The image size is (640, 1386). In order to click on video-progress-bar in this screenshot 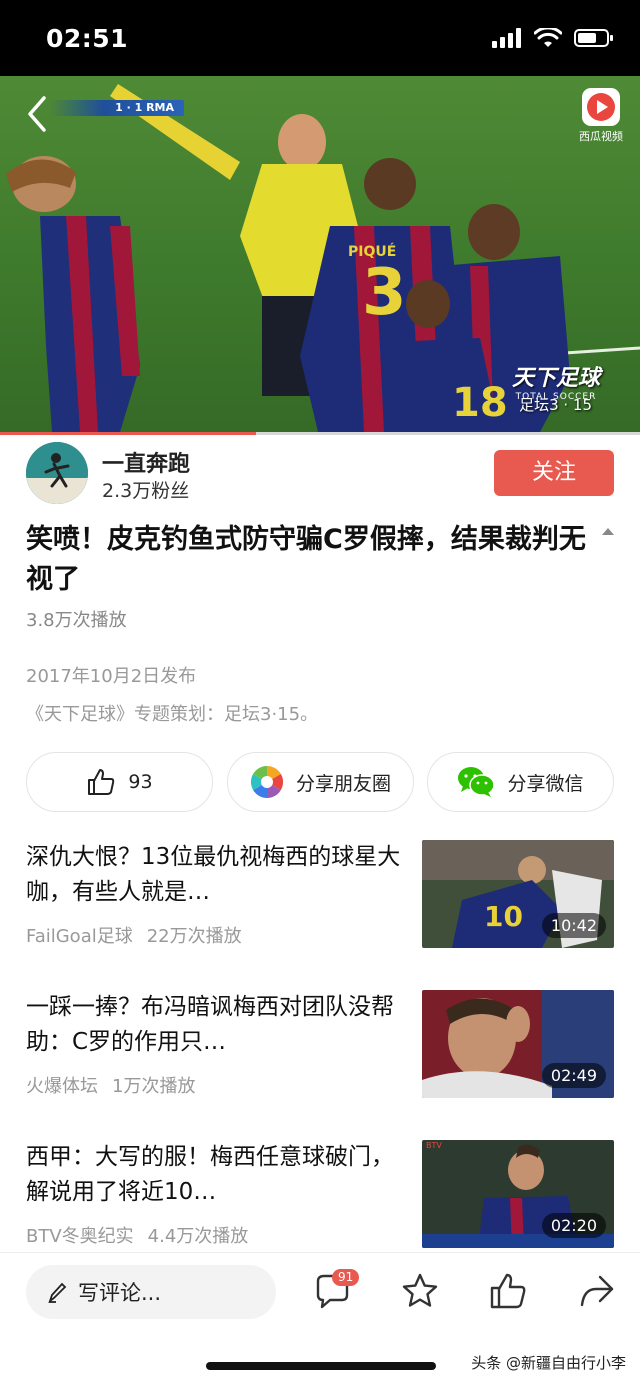, I will do `click(320, 433)`.